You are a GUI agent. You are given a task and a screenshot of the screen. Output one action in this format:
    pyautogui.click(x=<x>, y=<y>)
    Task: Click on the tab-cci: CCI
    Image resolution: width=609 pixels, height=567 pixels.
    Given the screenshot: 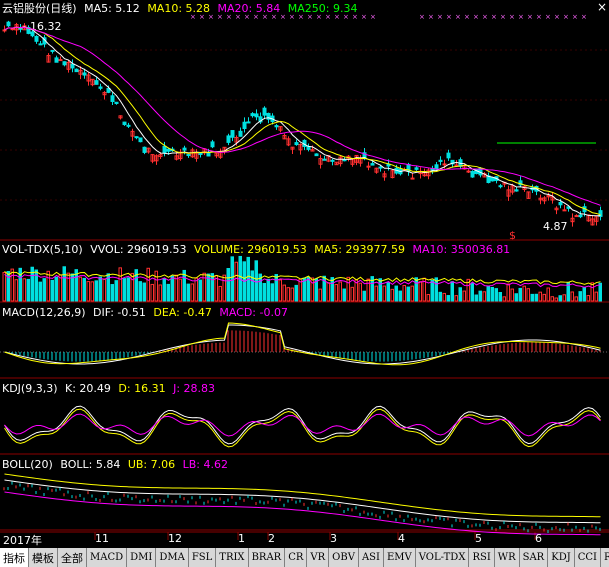 What is the action you would take?
    pyautogui.click(x=587, y=557)
    